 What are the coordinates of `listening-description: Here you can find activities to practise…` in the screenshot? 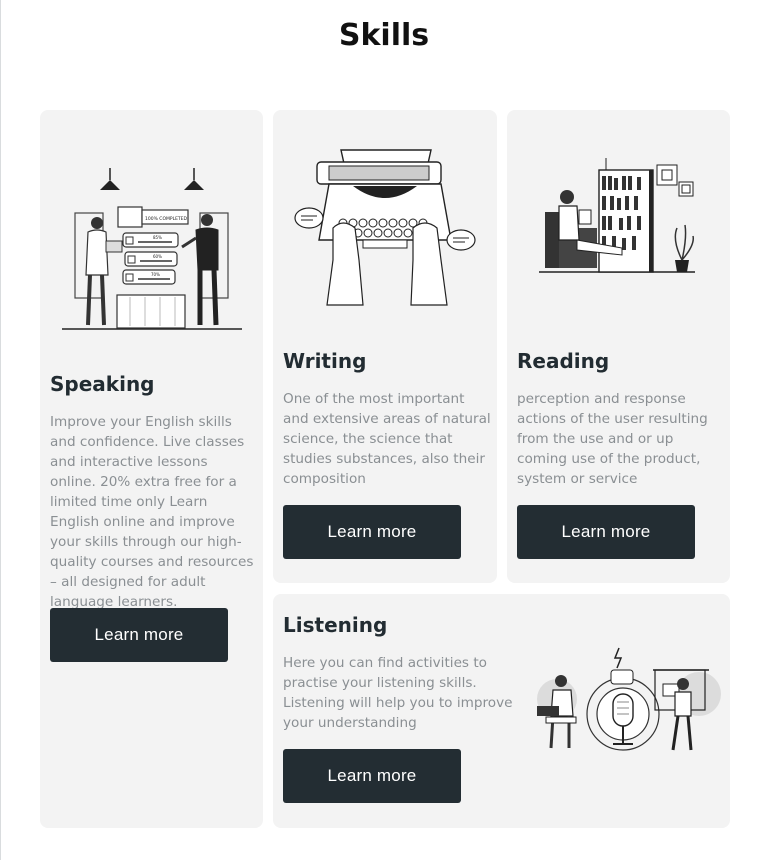 It's located at (398, 693).